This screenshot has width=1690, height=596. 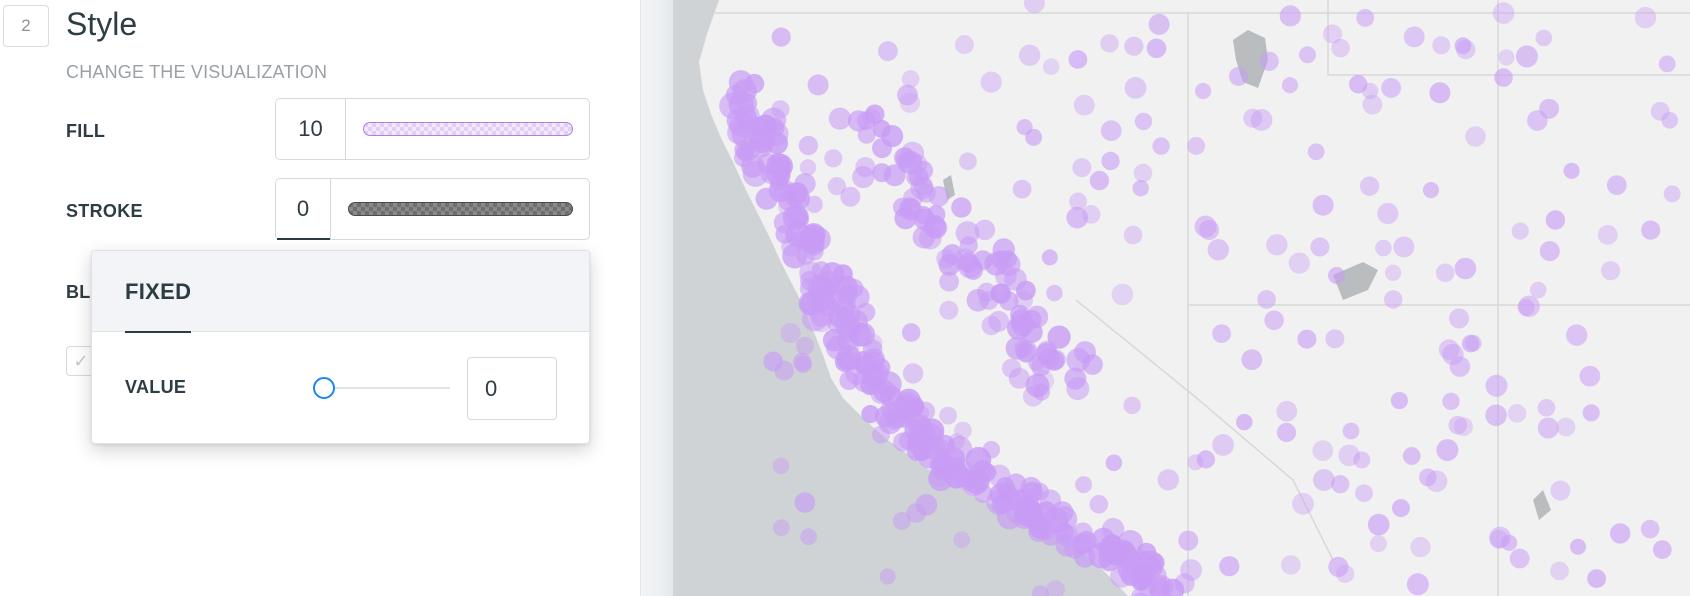 I want to click on stroke-color-swatch, so click(x=460, y=209).